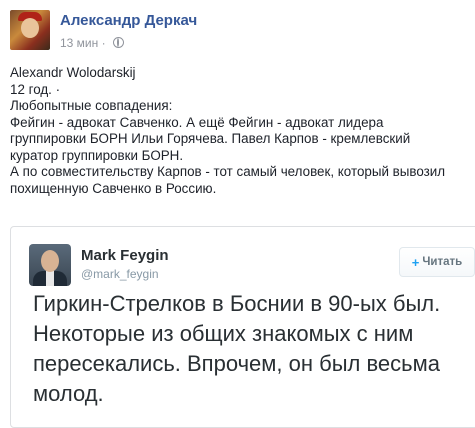 This screenshot has width=475, height=428. Describe the element at coordinates (50, 278) in the screenshot. I see `avatar-shirt` at that location.